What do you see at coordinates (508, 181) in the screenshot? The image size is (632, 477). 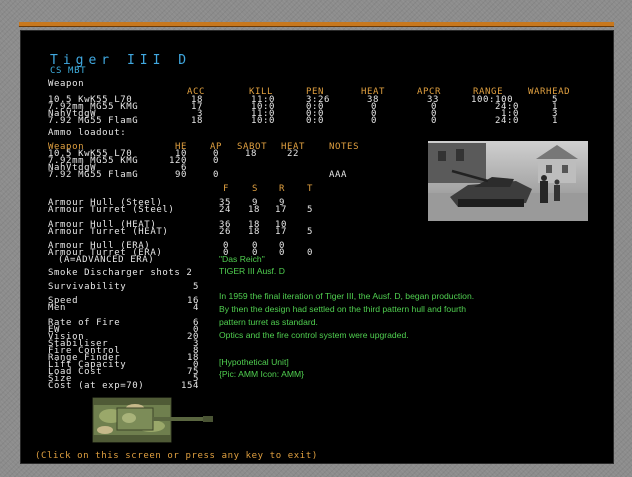 I see `unit-photo` at bounding box center [508, 181].